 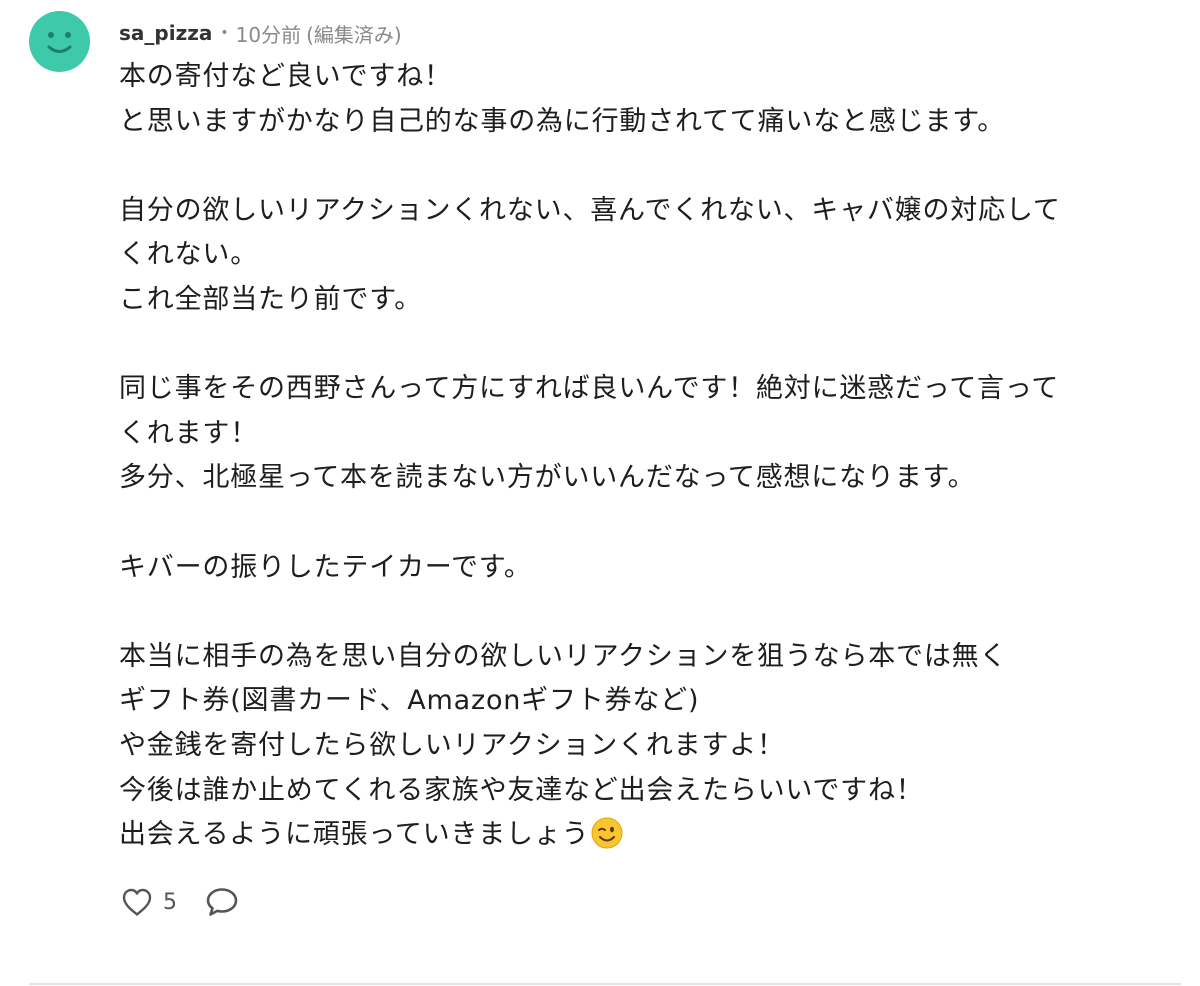 I want to click on user-avatar, so click(x=59, y=41).